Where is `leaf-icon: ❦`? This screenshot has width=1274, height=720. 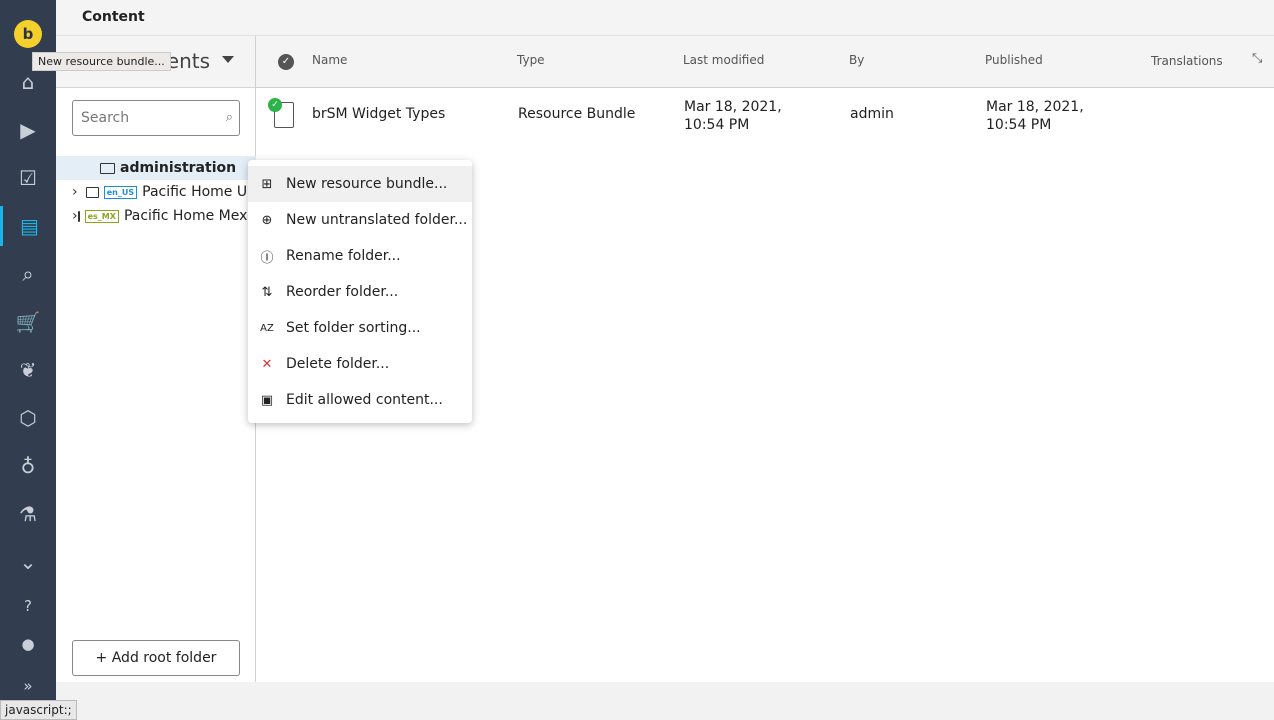
leaf-icon: ❦ is located at coordinates (28, 370).